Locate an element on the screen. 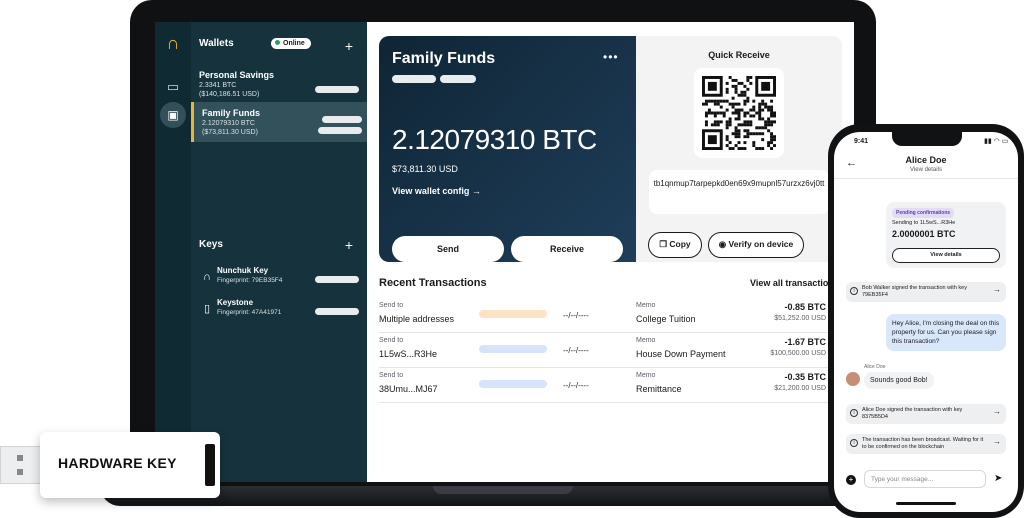 Image resolution: width=1024 pixels, height=518 pixels. view-details-link: View details is located at coordinates (926, 170).